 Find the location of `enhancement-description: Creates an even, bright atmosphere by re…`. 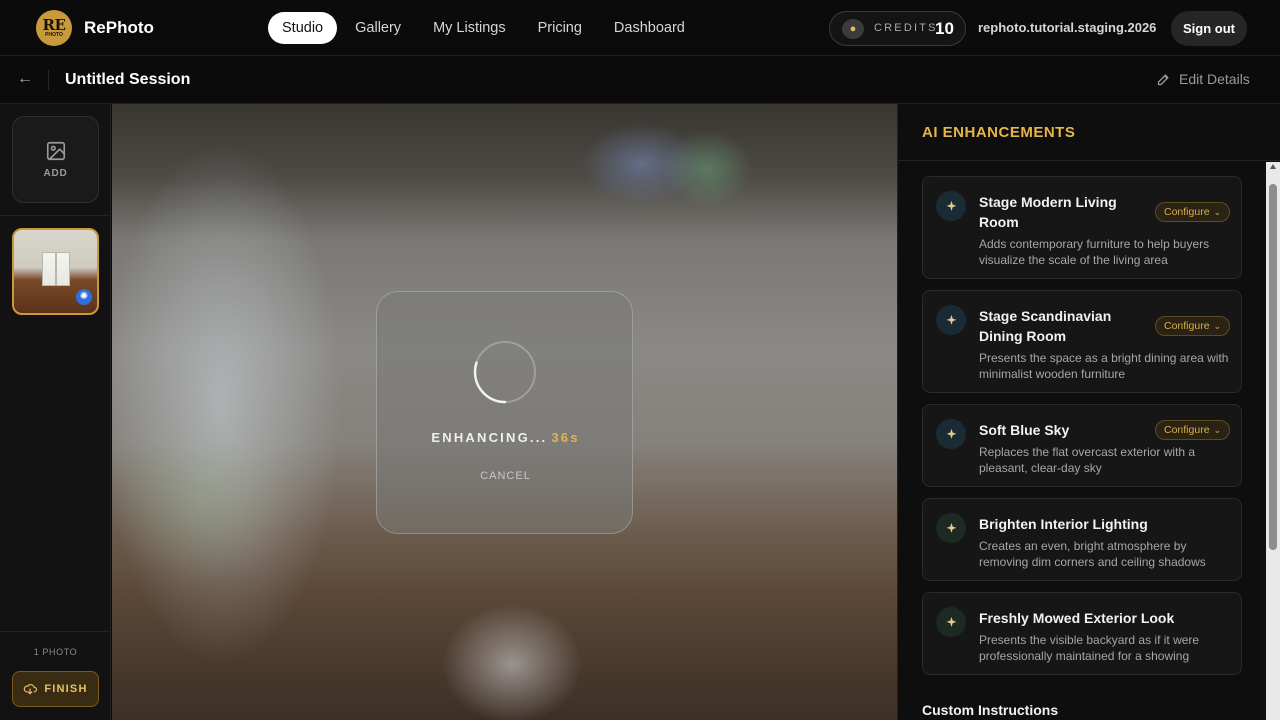

enhancement-description: Creates an even, bright atmosphere by re… is located at coordinates (1092, 554).